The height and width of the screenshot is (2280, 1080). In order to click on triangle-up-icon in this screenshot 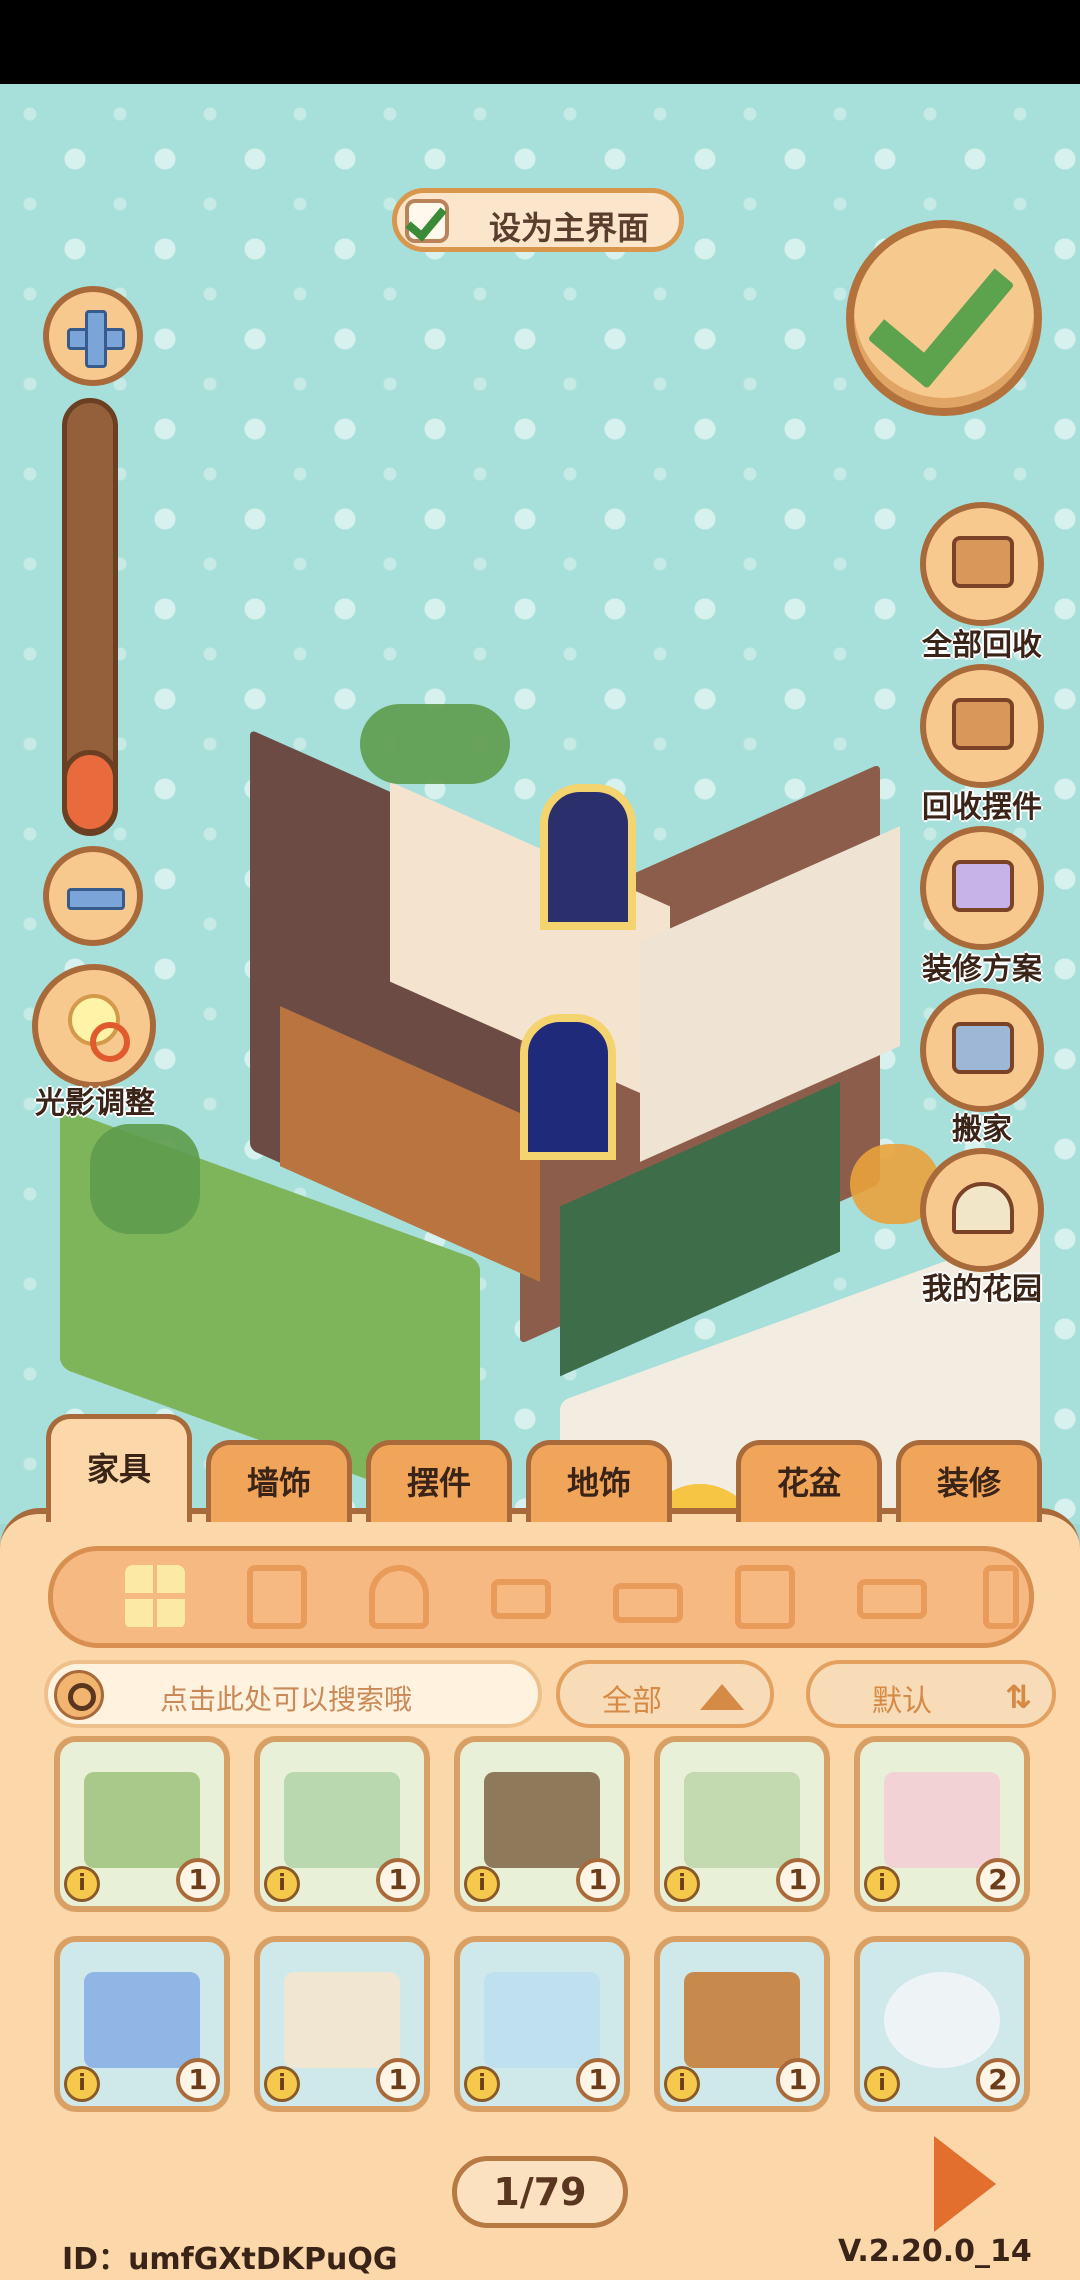, I will do `click(722, 1697)`.